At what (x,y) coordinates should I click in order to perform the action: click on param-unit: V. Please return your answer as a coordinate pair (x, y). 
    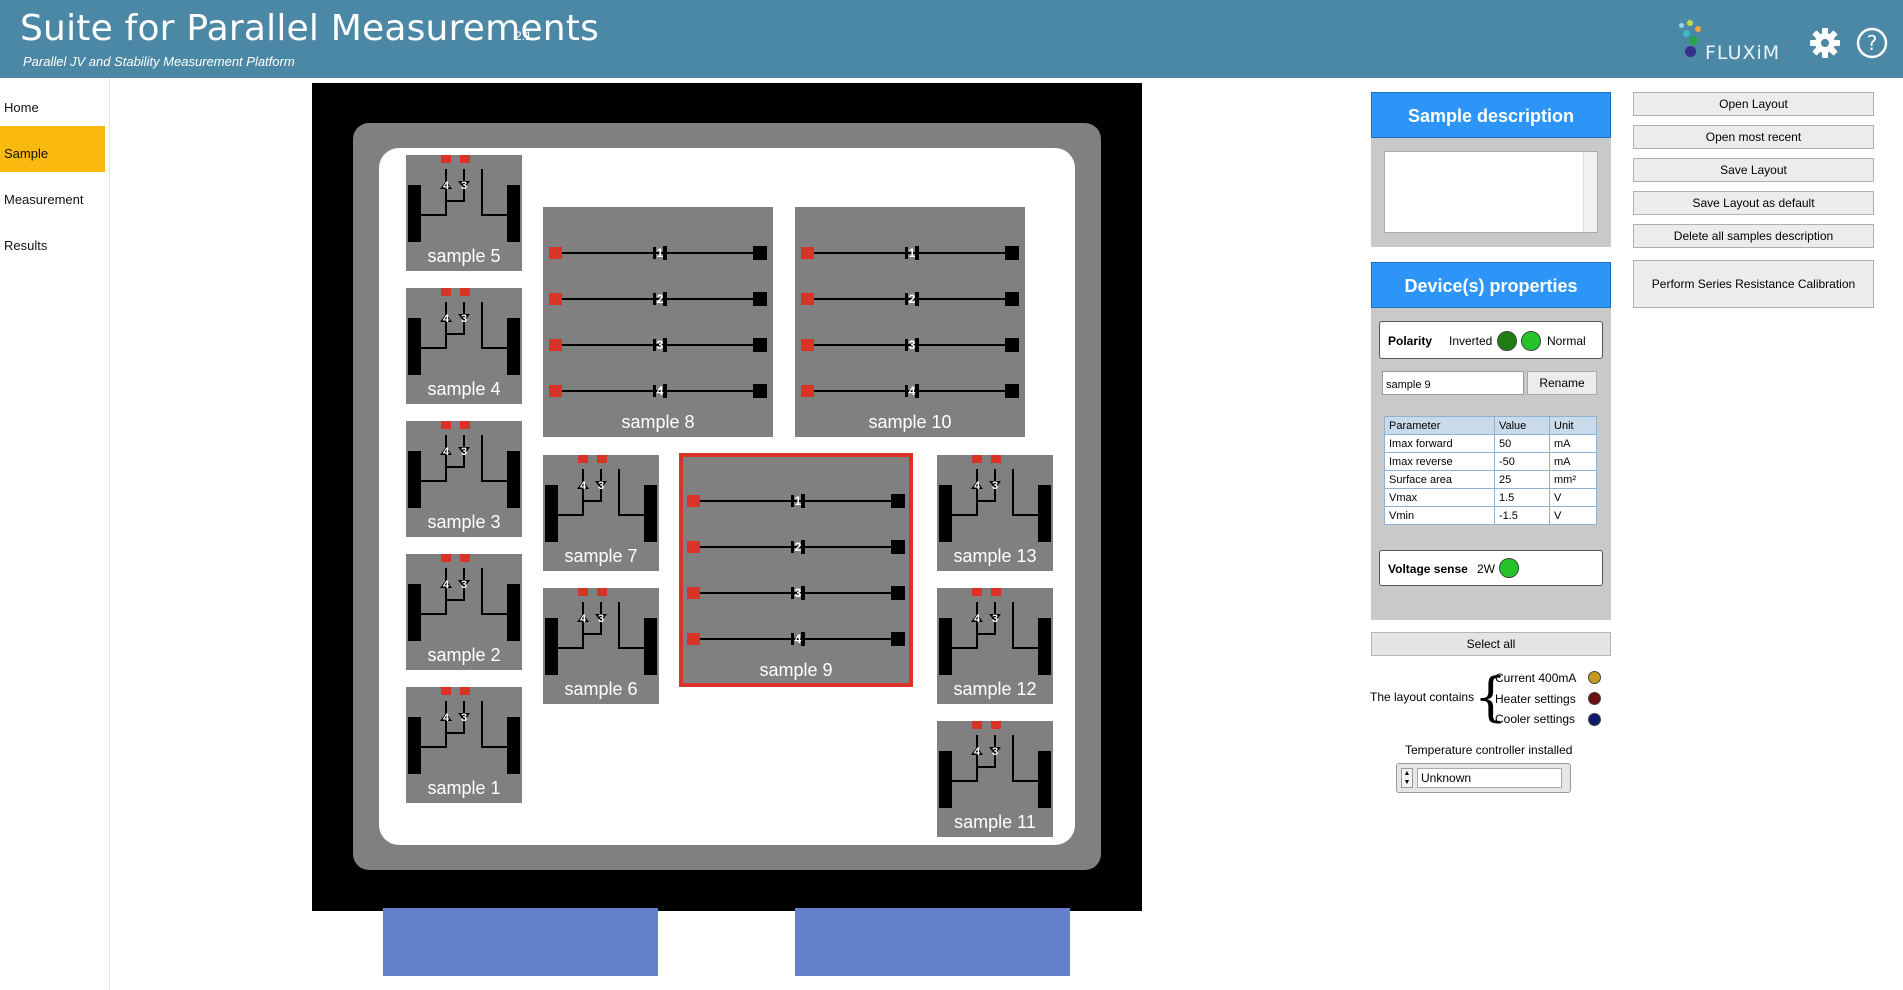
    Looking at the image, I should click on (1573, 515).